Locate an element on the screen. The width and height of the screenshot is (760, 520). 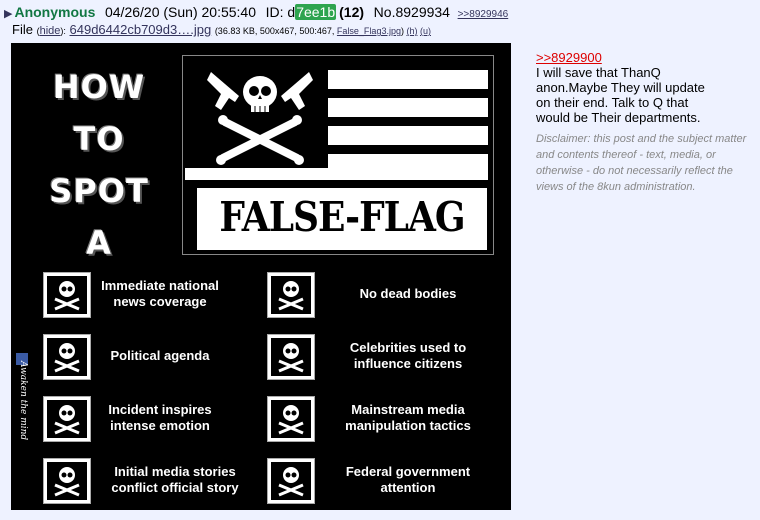
poster-id-label: ID: is located at coordinates (276, 12).